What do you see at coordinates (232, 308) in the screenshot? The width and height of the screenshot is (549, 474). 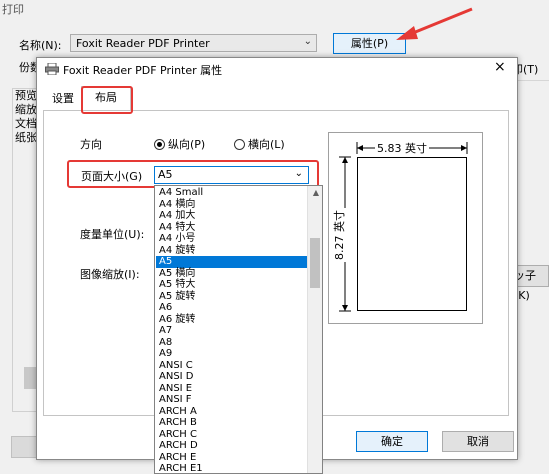 I see `dropdown-item: A6` at bounding box center [232, 308].